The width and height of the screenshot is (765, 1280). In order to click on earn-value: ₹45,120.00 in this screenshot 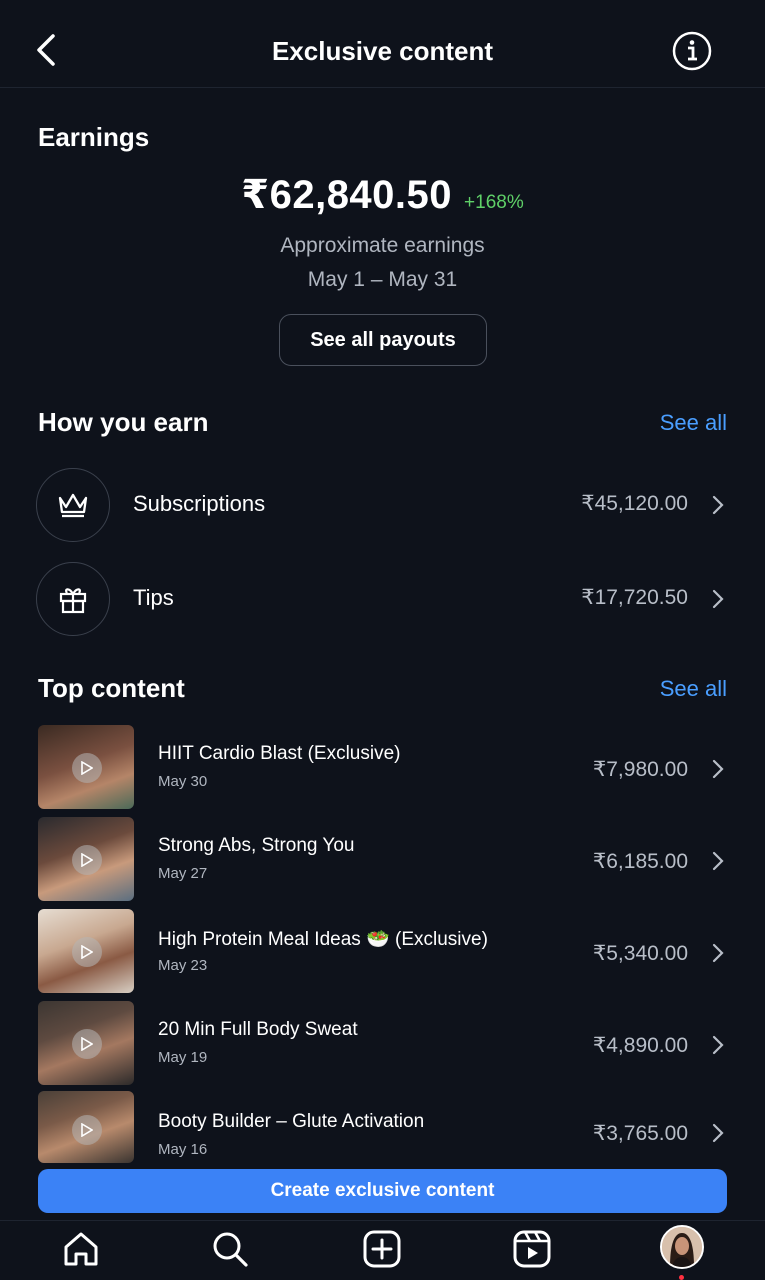, I will do `click(634, 503)`.